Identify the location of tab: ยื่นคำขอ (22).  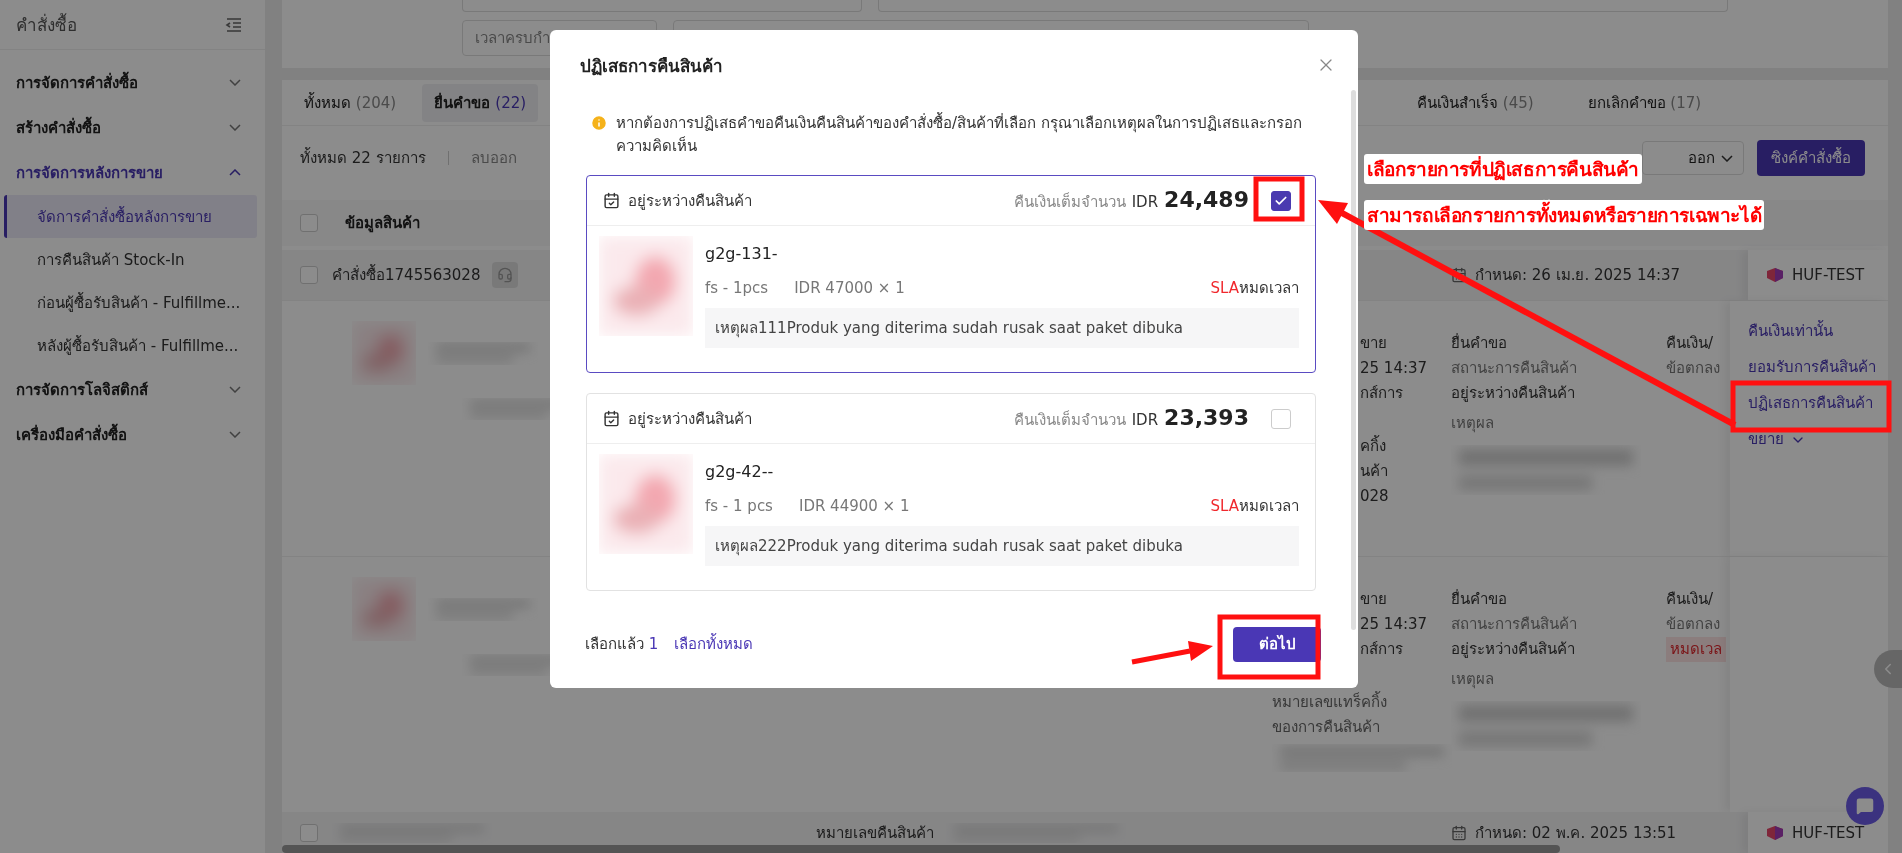
(480, 102).